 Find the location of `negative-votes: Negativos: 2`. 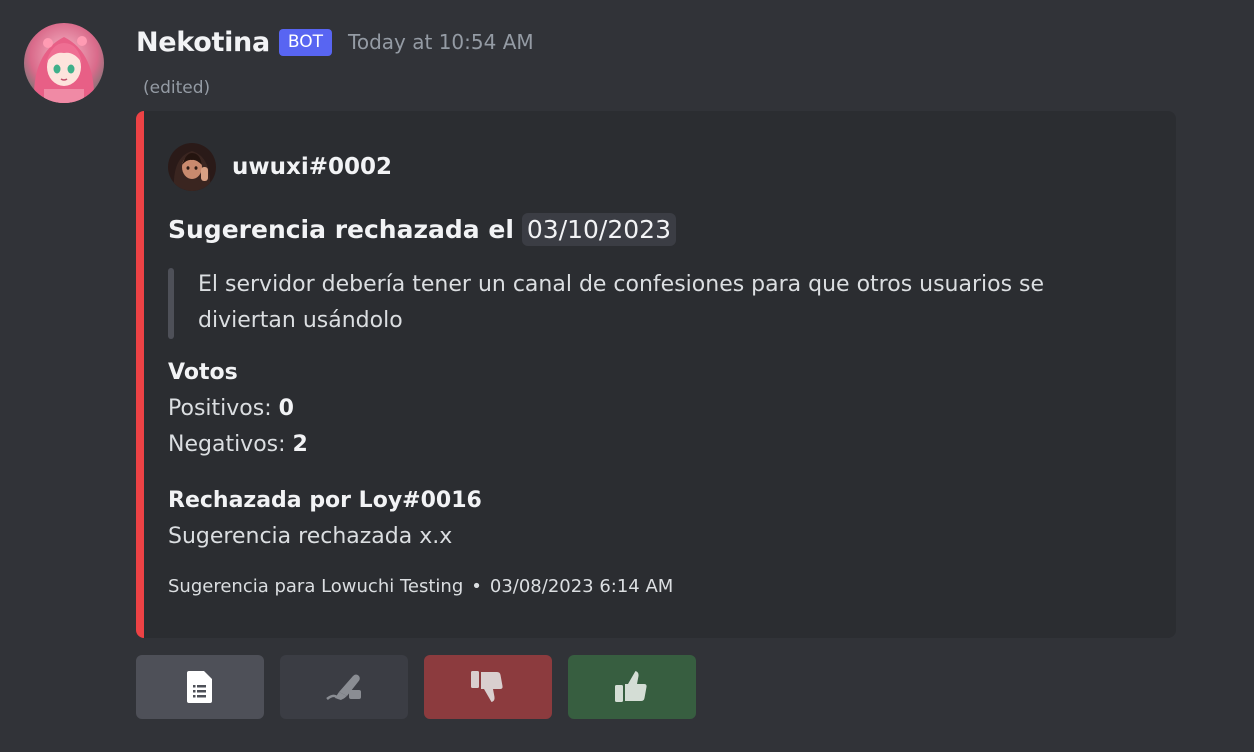

negative-votes: Negativos: 2 is located at coordinates (238, 445).